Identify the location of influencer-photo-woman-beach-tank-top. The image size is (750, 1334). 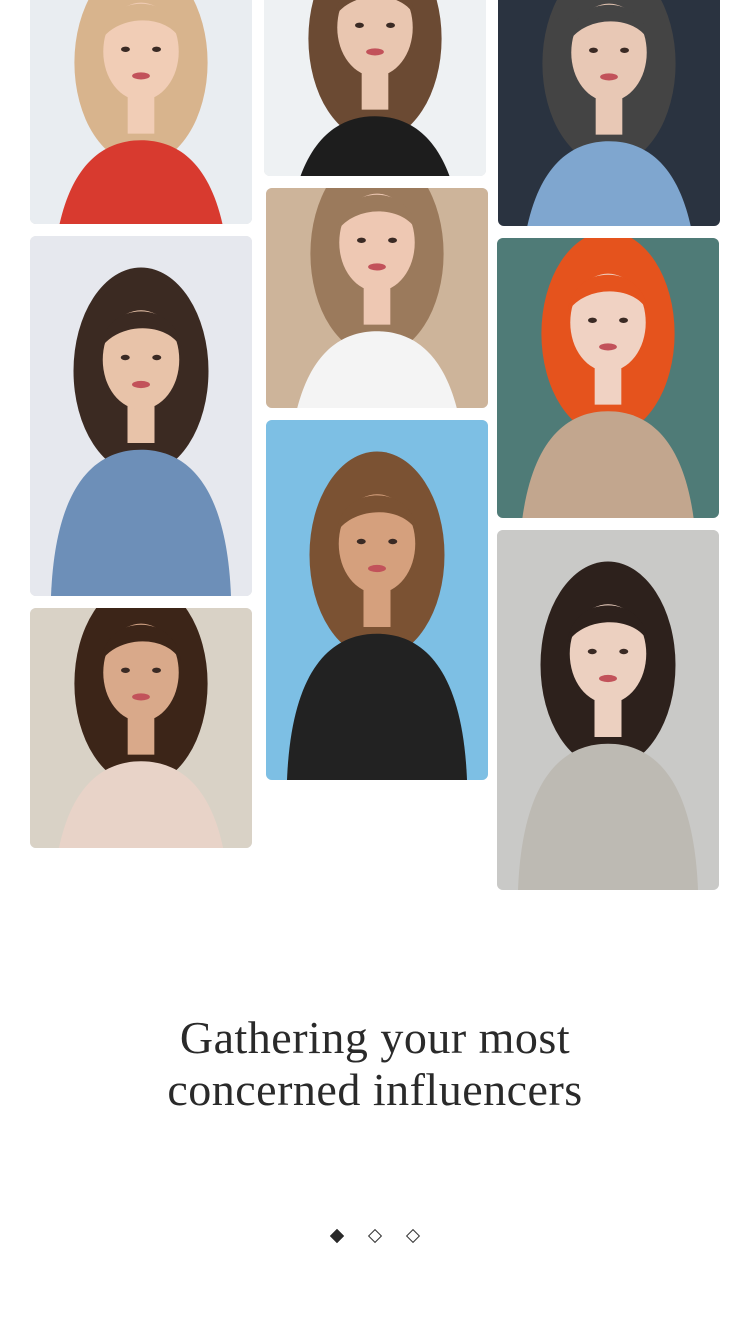
(141, 728).